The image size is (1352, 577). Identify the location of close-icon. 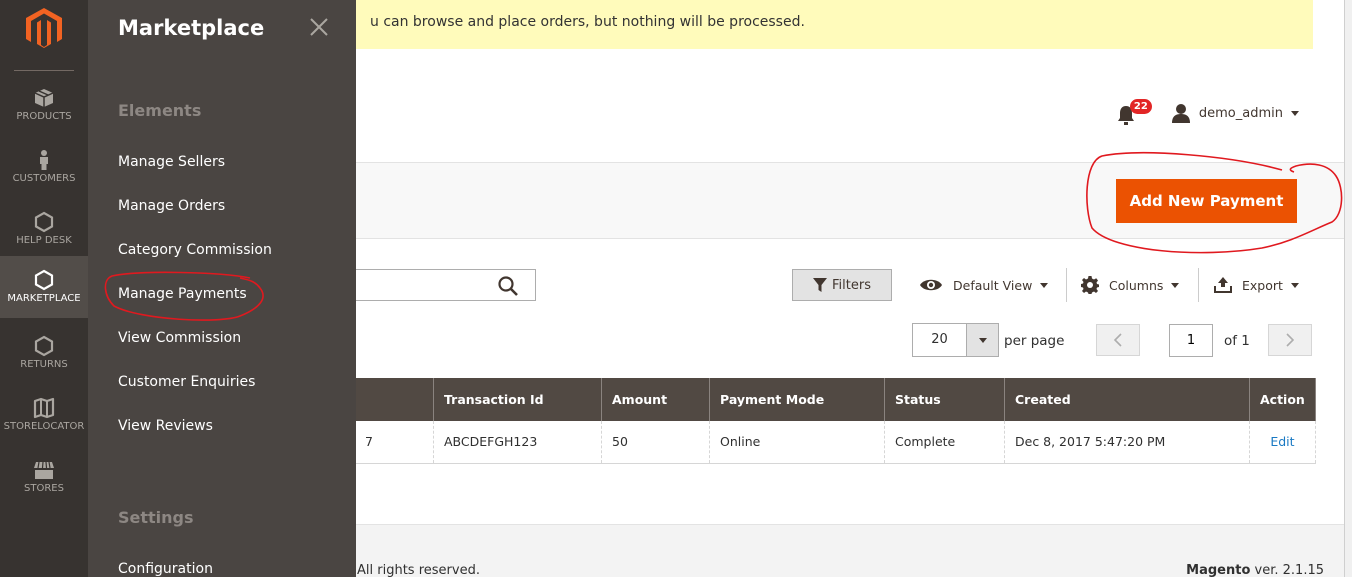
(319, 27).